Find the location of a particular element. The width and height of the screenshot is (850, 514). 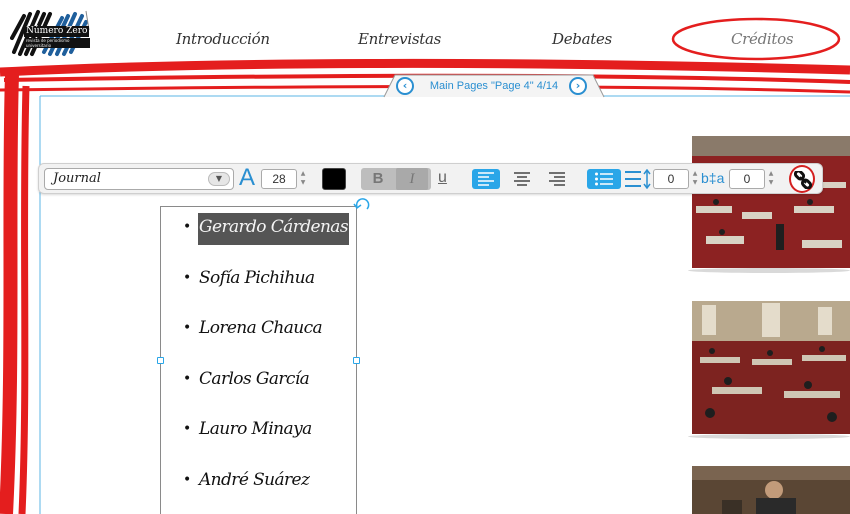

list-item: • André Suárez is located at coordinates (266, 486).